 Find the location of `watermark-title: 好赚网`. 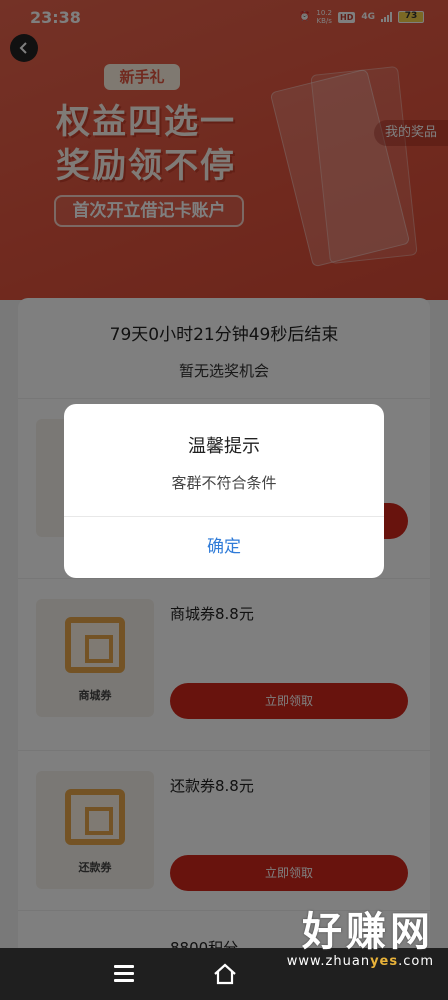

watermark-title: 好赚网 is located at coordinates (368, 932).